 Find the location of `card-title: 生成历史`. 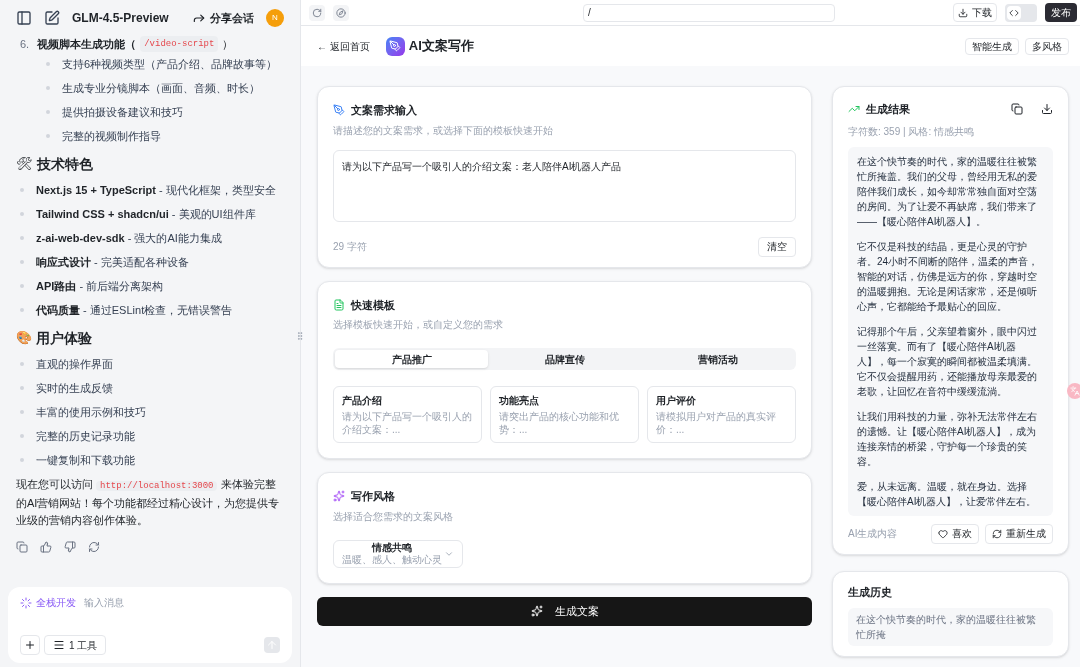

card-title: 生成历史 is located at coordinates (870, 592).